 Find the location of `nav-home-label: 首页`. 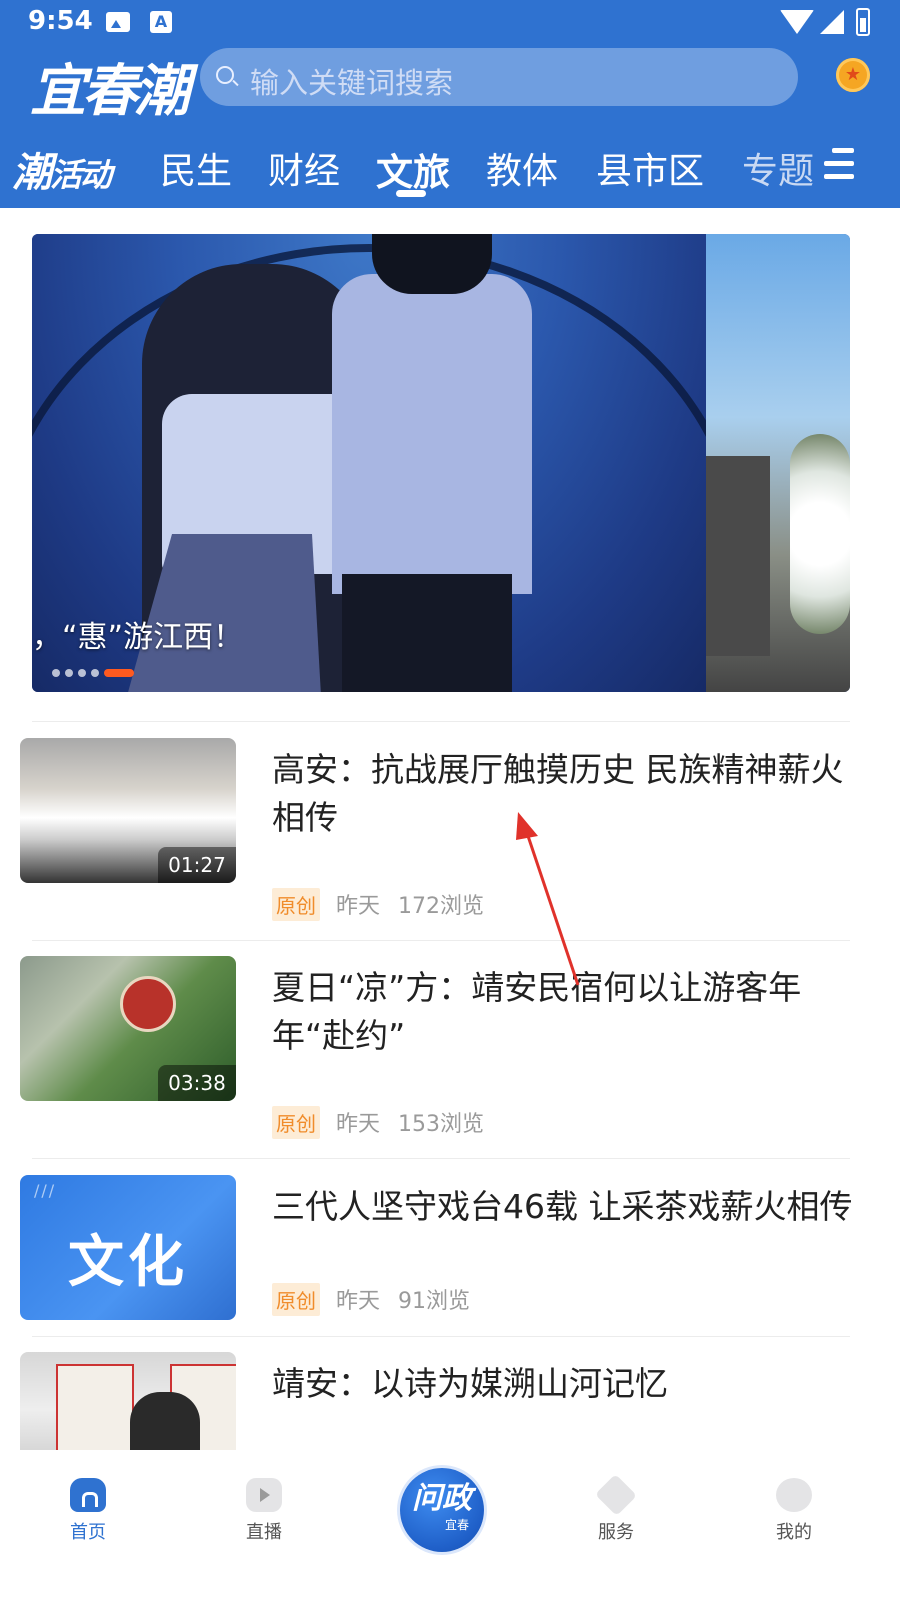

nav-home-label: 首页 is located at coordinates (88, 1532).